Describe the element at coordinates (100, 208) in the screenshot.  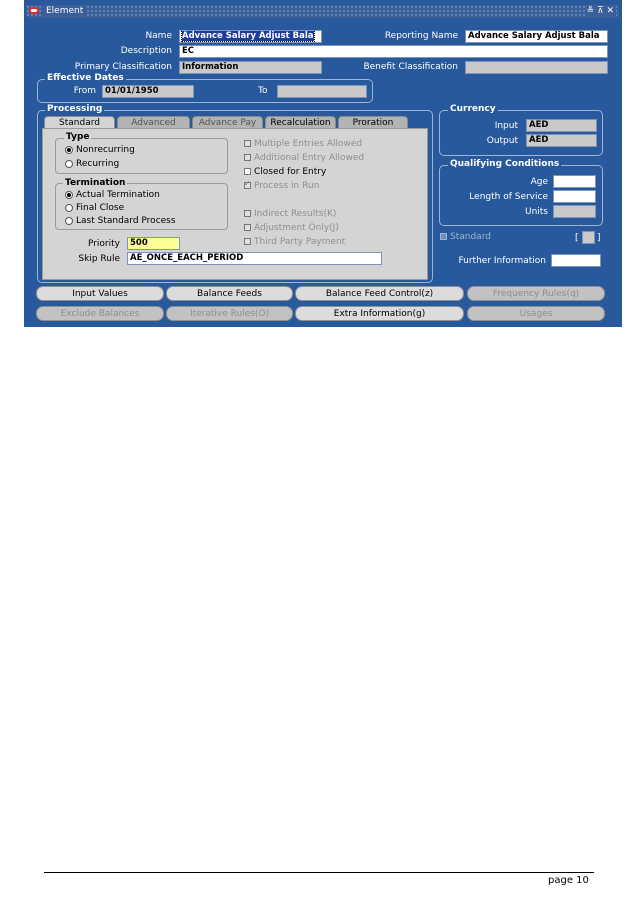
I see `final-close-label: Final Close` at that location.